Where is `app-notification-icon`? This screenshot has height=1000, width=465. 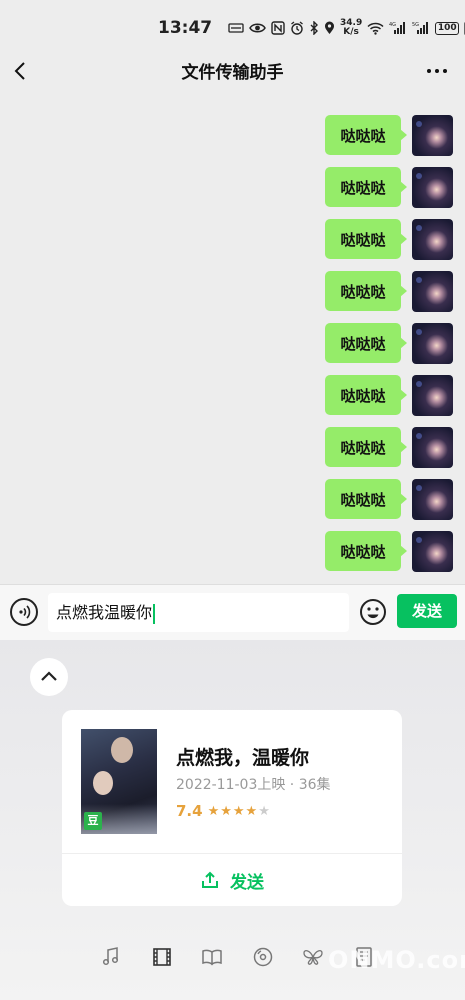 app-notification-icon is located at coordinates (236, 28).